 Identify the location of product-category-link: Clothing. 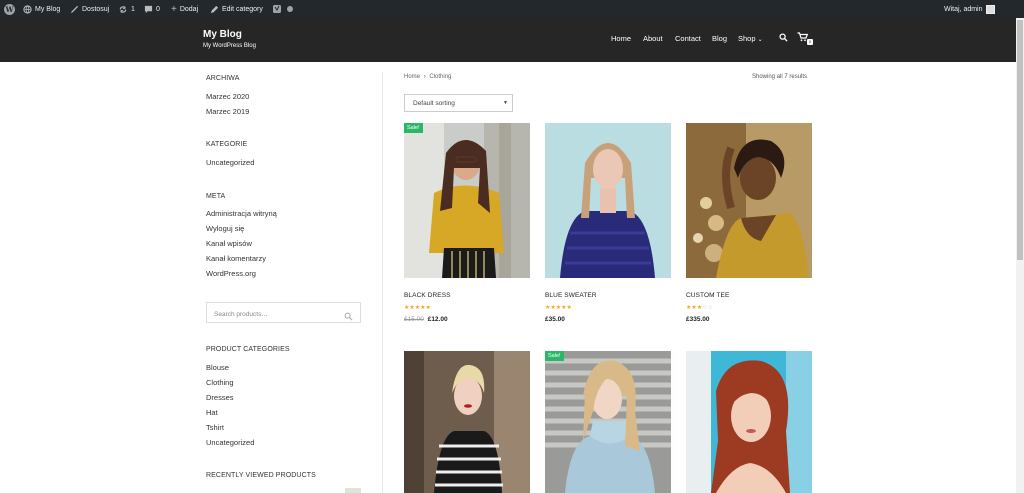
(220, 382).